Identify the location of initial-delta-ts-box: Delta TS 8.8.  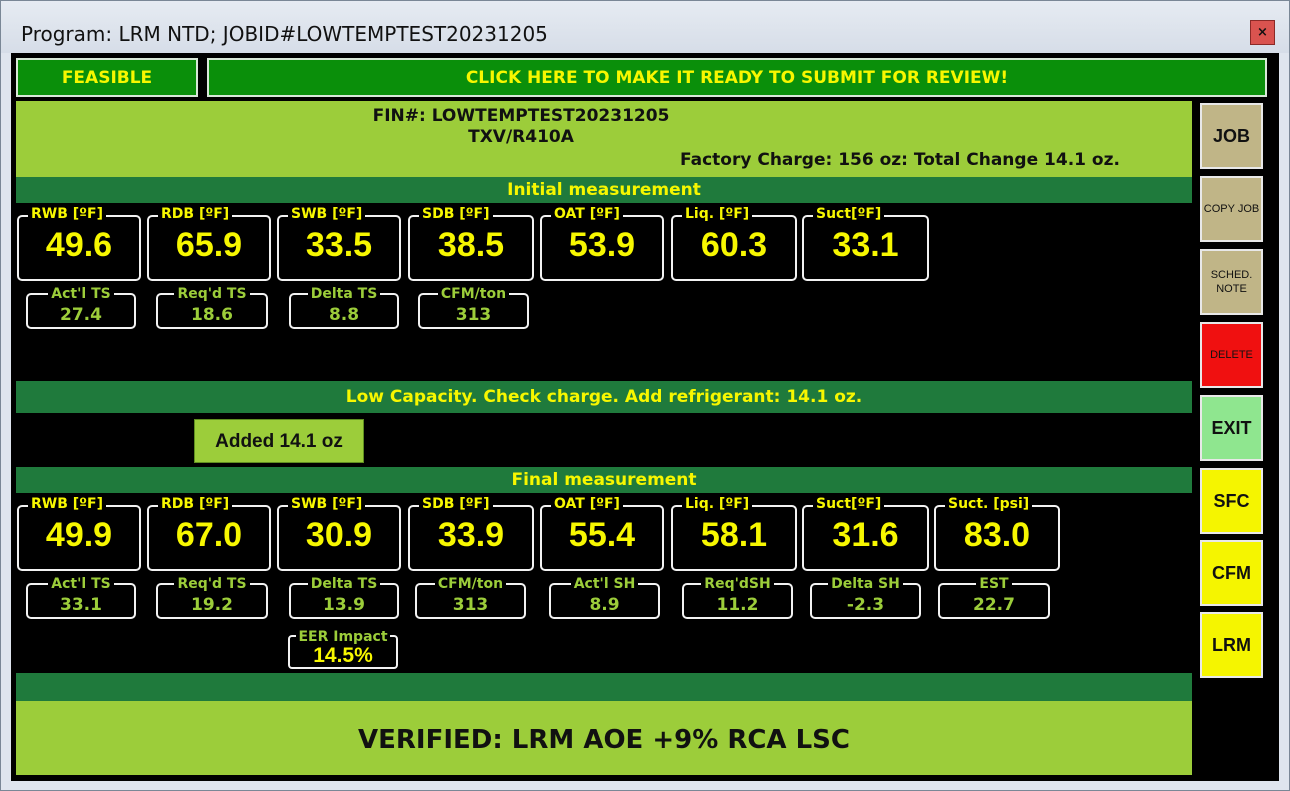
(344, 307).